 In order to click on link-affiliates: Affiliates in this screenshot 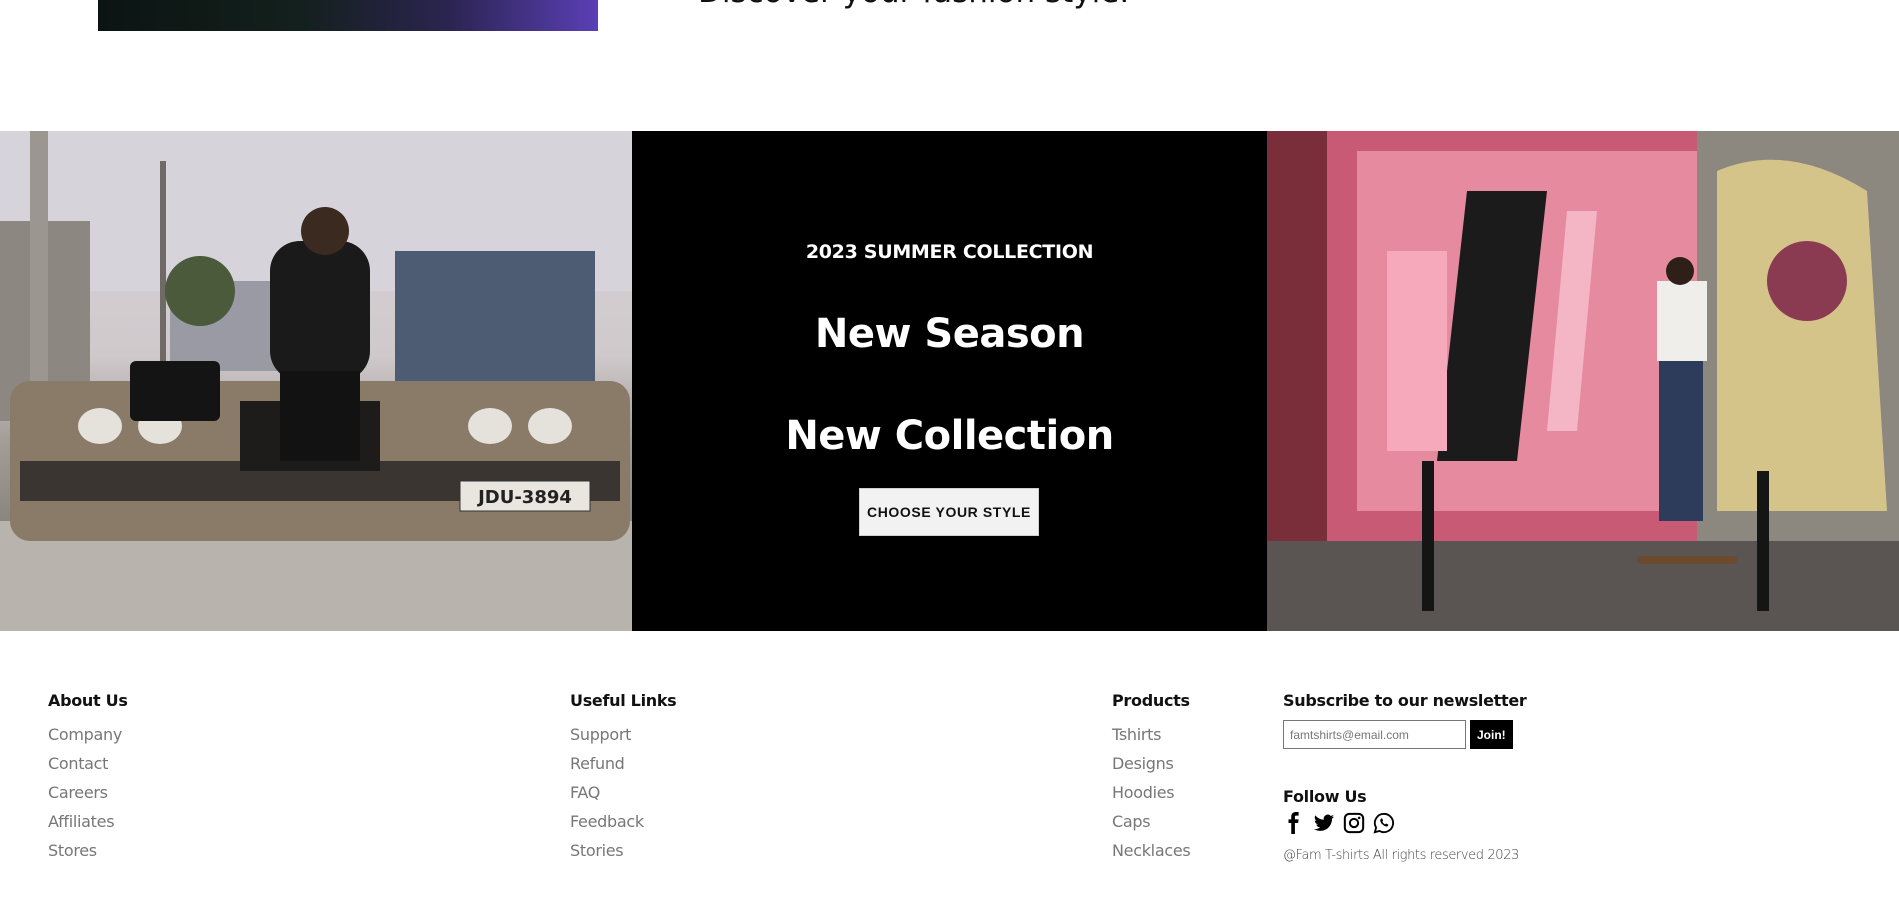, I will do `click(81, 821)`.